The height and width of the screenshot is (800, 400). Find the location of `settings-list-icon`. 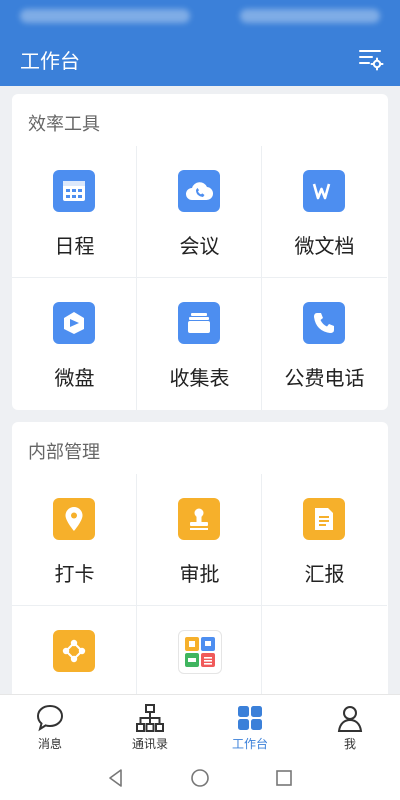

settings-list-icon is located at coordinates (371, 59).